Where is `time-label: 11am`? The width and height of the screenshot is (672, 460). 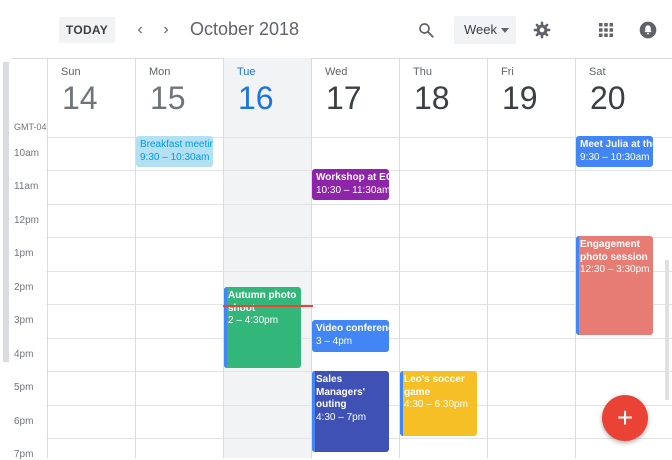
time-label: 11am is located at coordinates (26, 186).